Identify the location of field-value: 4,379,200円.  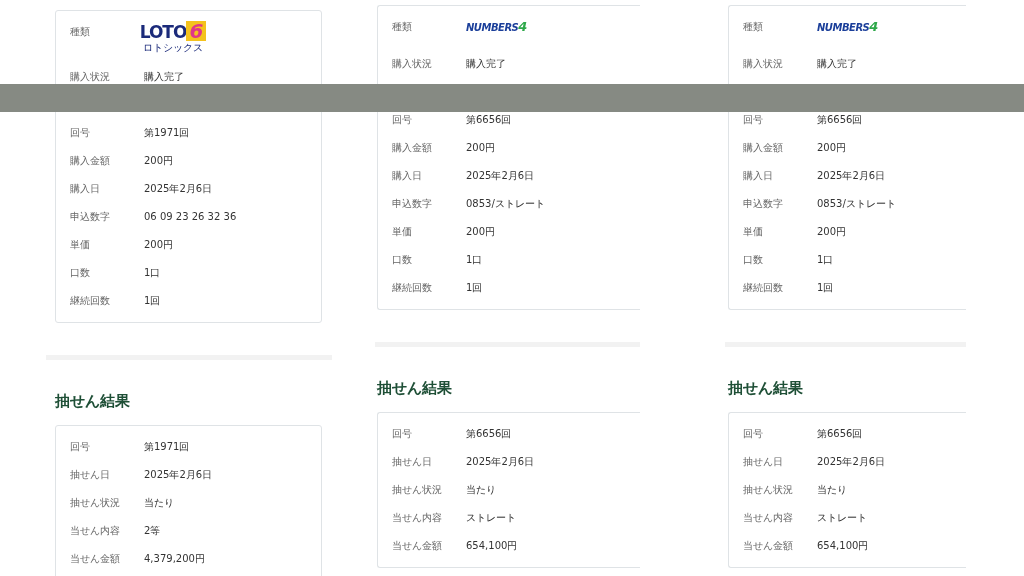
(174, 558).